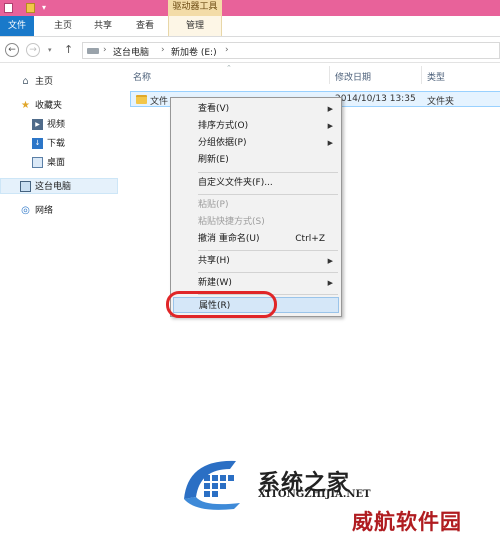 The width and height of the screenshot is (500, 547). What do you see at coordinates (8, 8) in the screenshot?
I see `document-icon` at bounding box center [8, 8].